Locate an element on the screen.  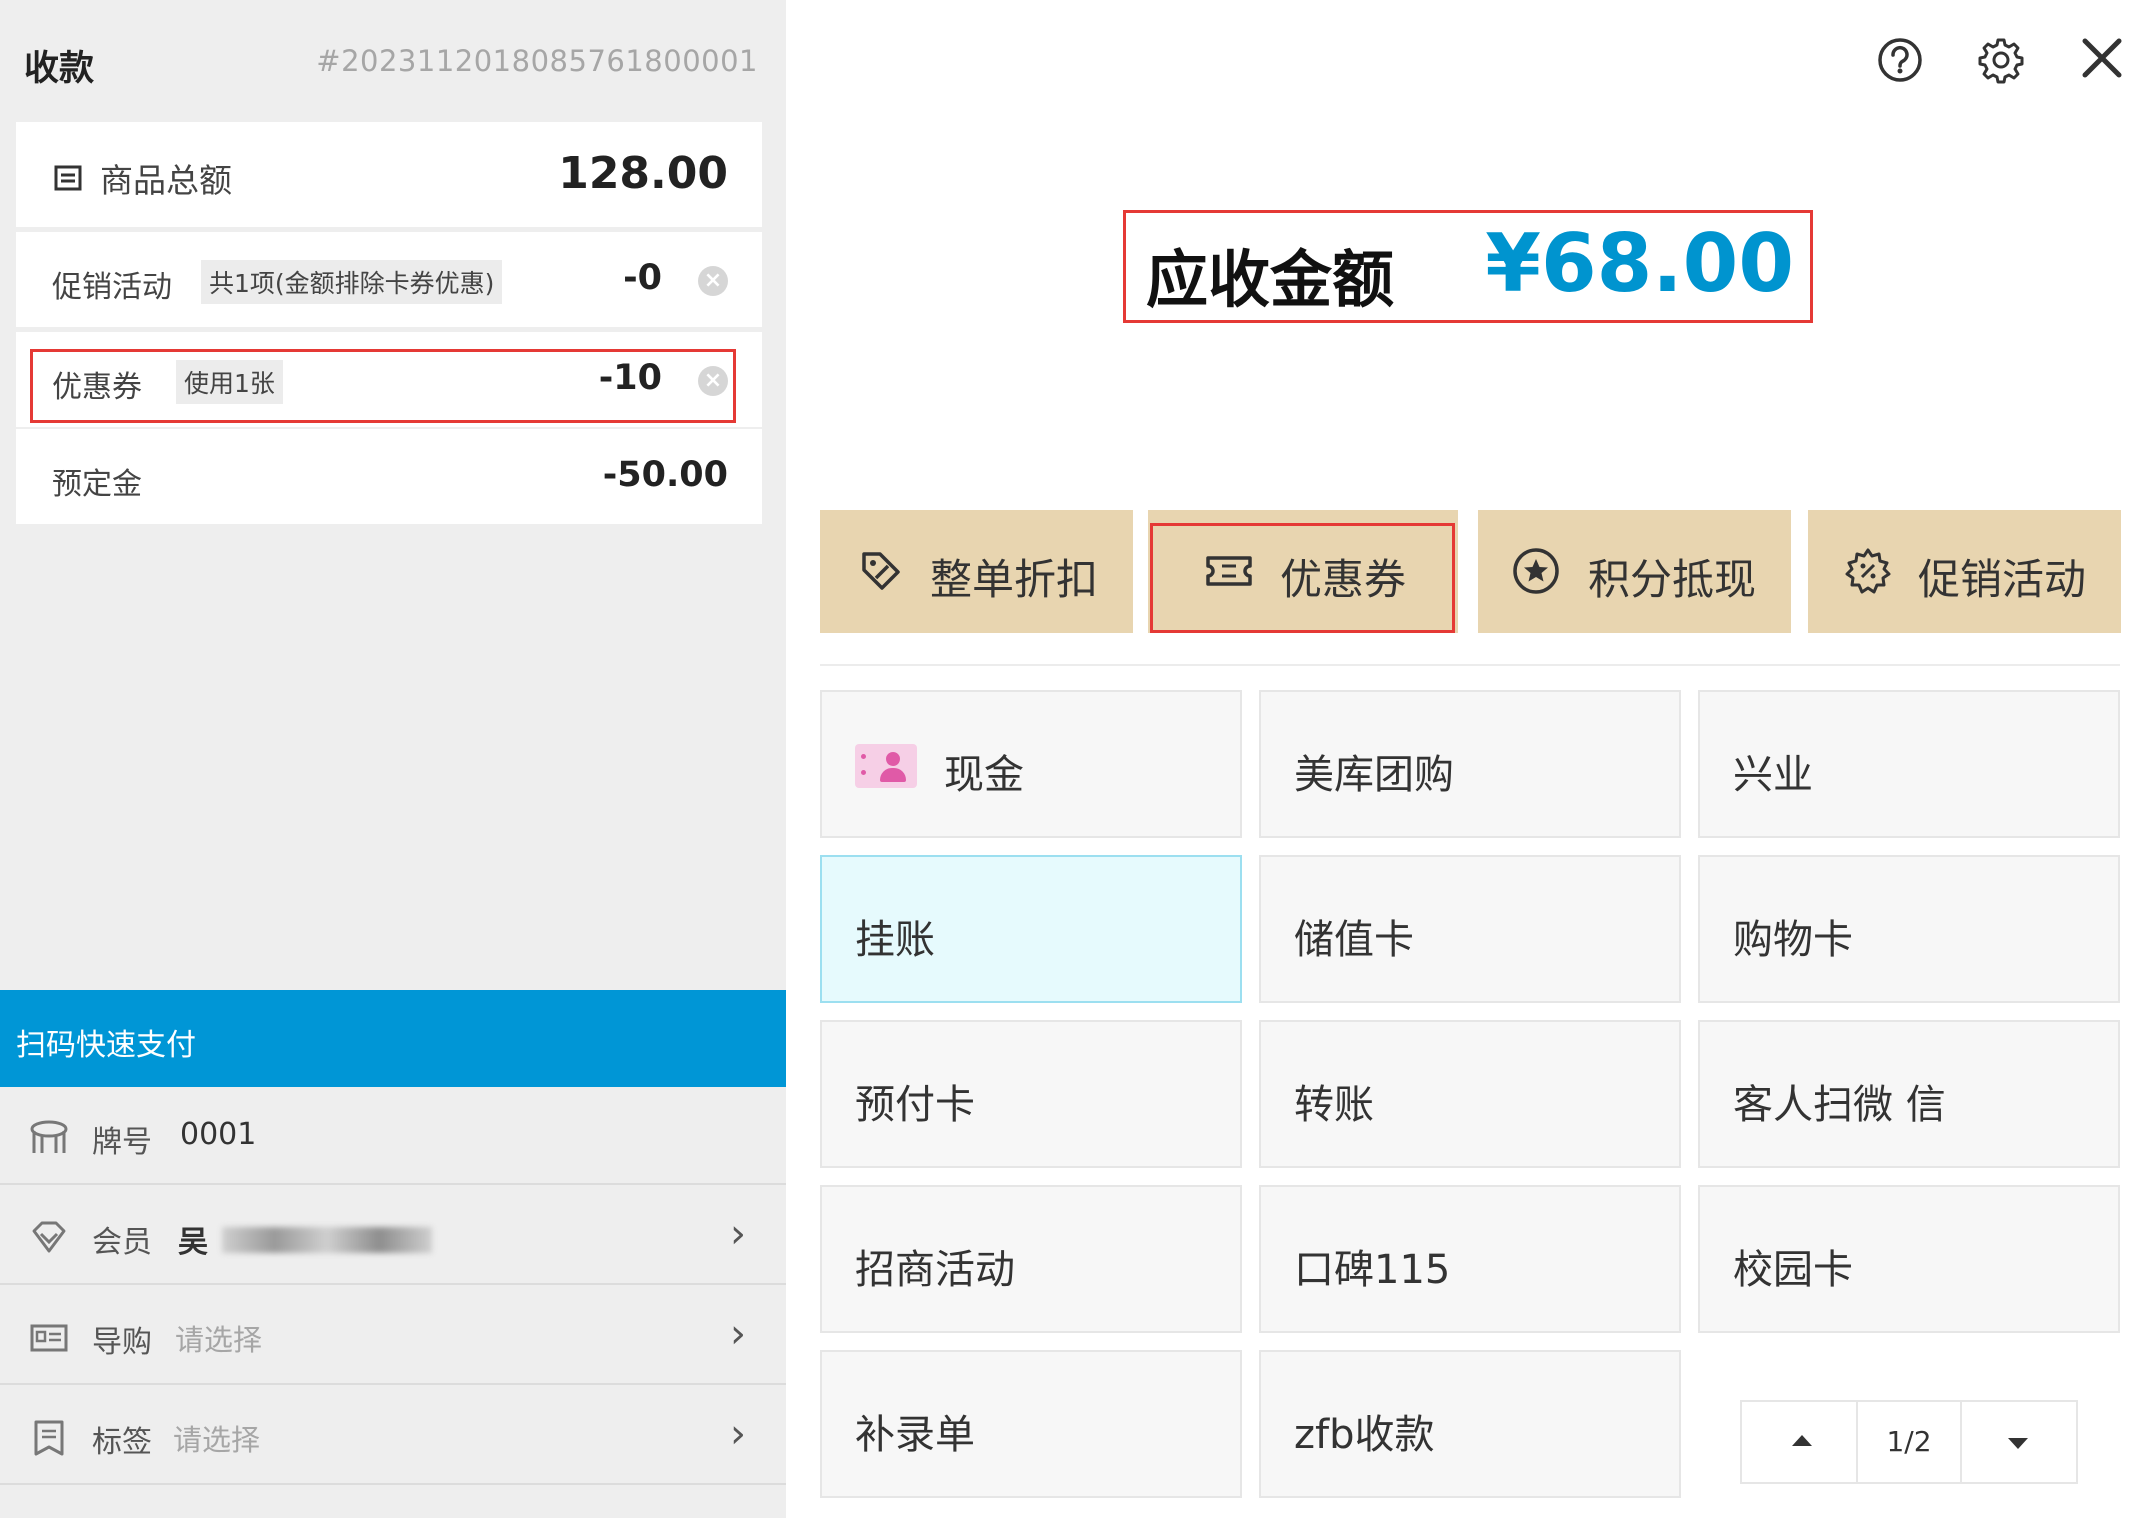
promotion-button: 促销活动 is located at coordinates (1964, 571).